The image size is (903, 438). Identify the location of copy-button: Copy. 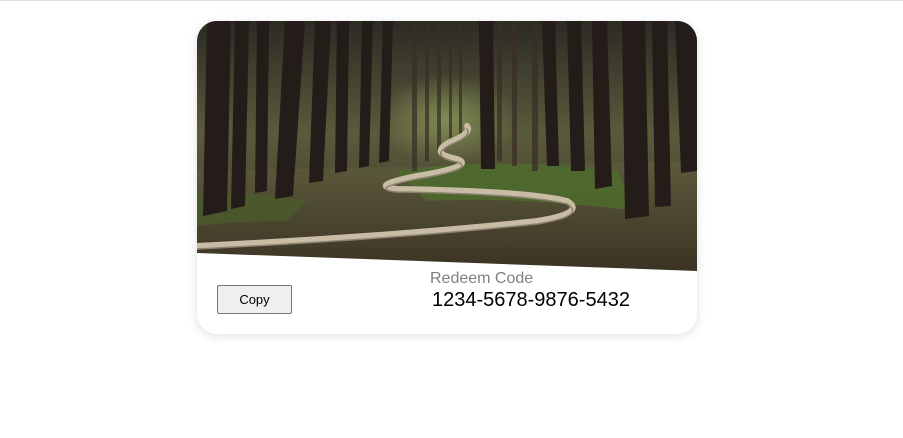
(254, 299).